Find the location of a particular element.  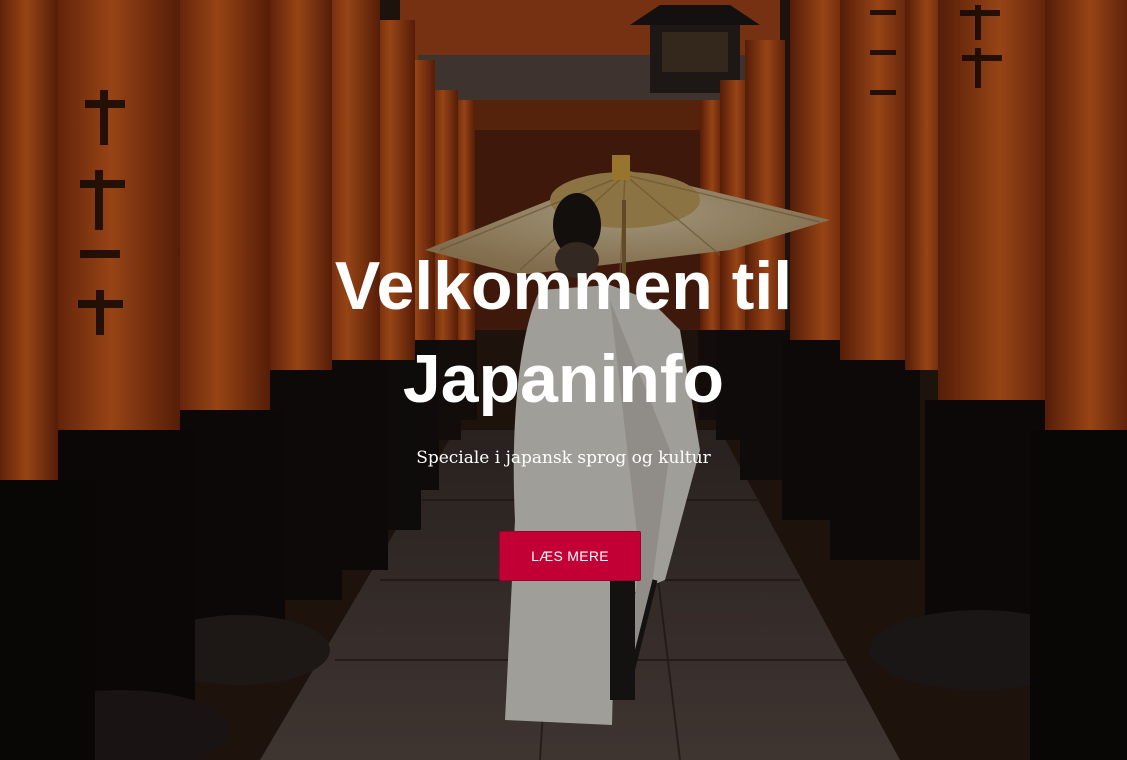

read-more-button-label: LÆS MERE is located at coordinates (570, 556).